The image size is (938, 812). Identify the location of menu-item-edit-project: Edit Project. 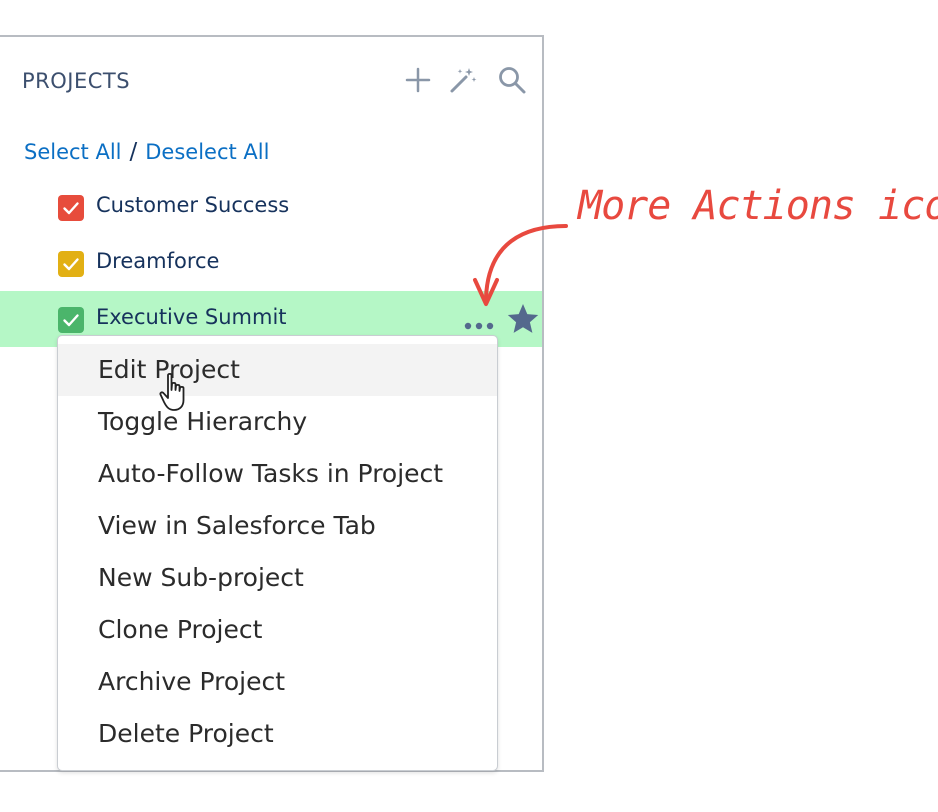
(277, 370).